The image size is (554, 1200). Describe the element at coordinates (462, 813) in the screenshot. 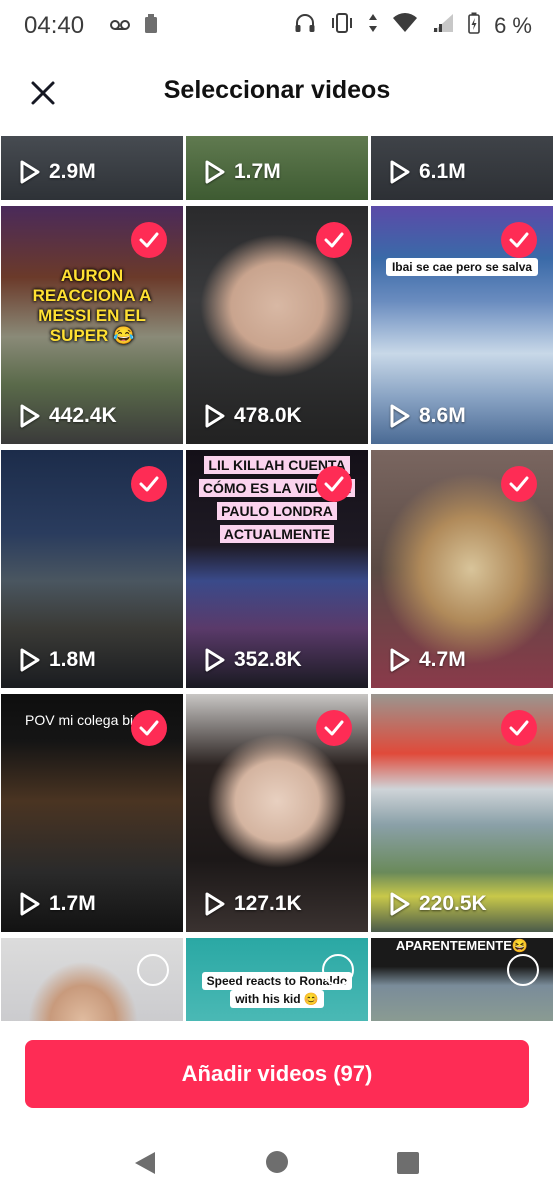

I see `video-tile: 220.5K` at that location.